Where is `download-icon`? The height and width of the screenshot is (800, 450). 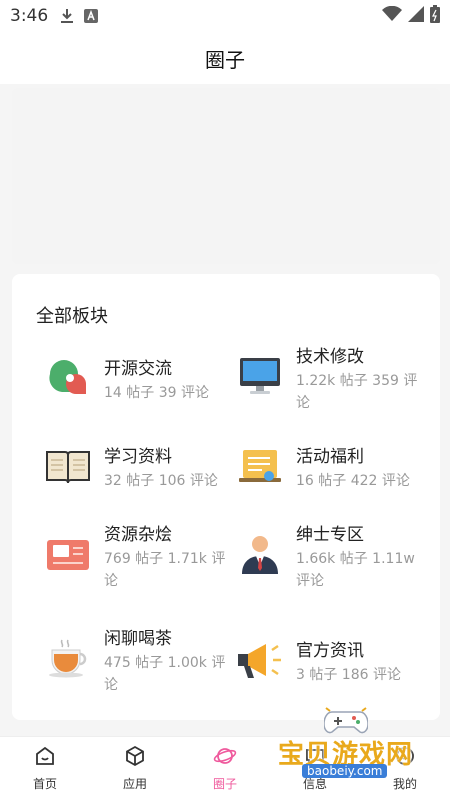 download-icon is located at coordinates (67, 16).